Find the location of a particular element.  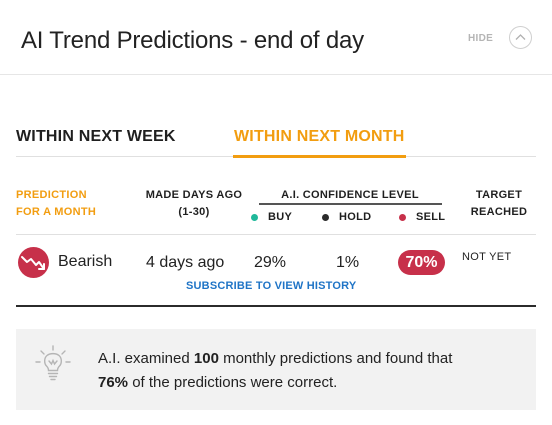

header-target-line1: TARGET is located at coordinates (499, 195).